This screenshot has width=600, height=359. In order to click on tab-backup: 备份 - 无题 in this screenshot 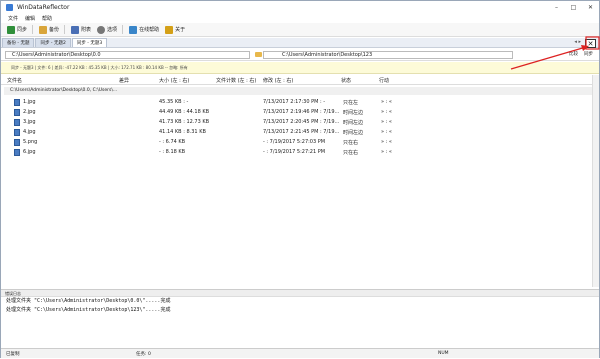, I will do `click(18, 42)`.